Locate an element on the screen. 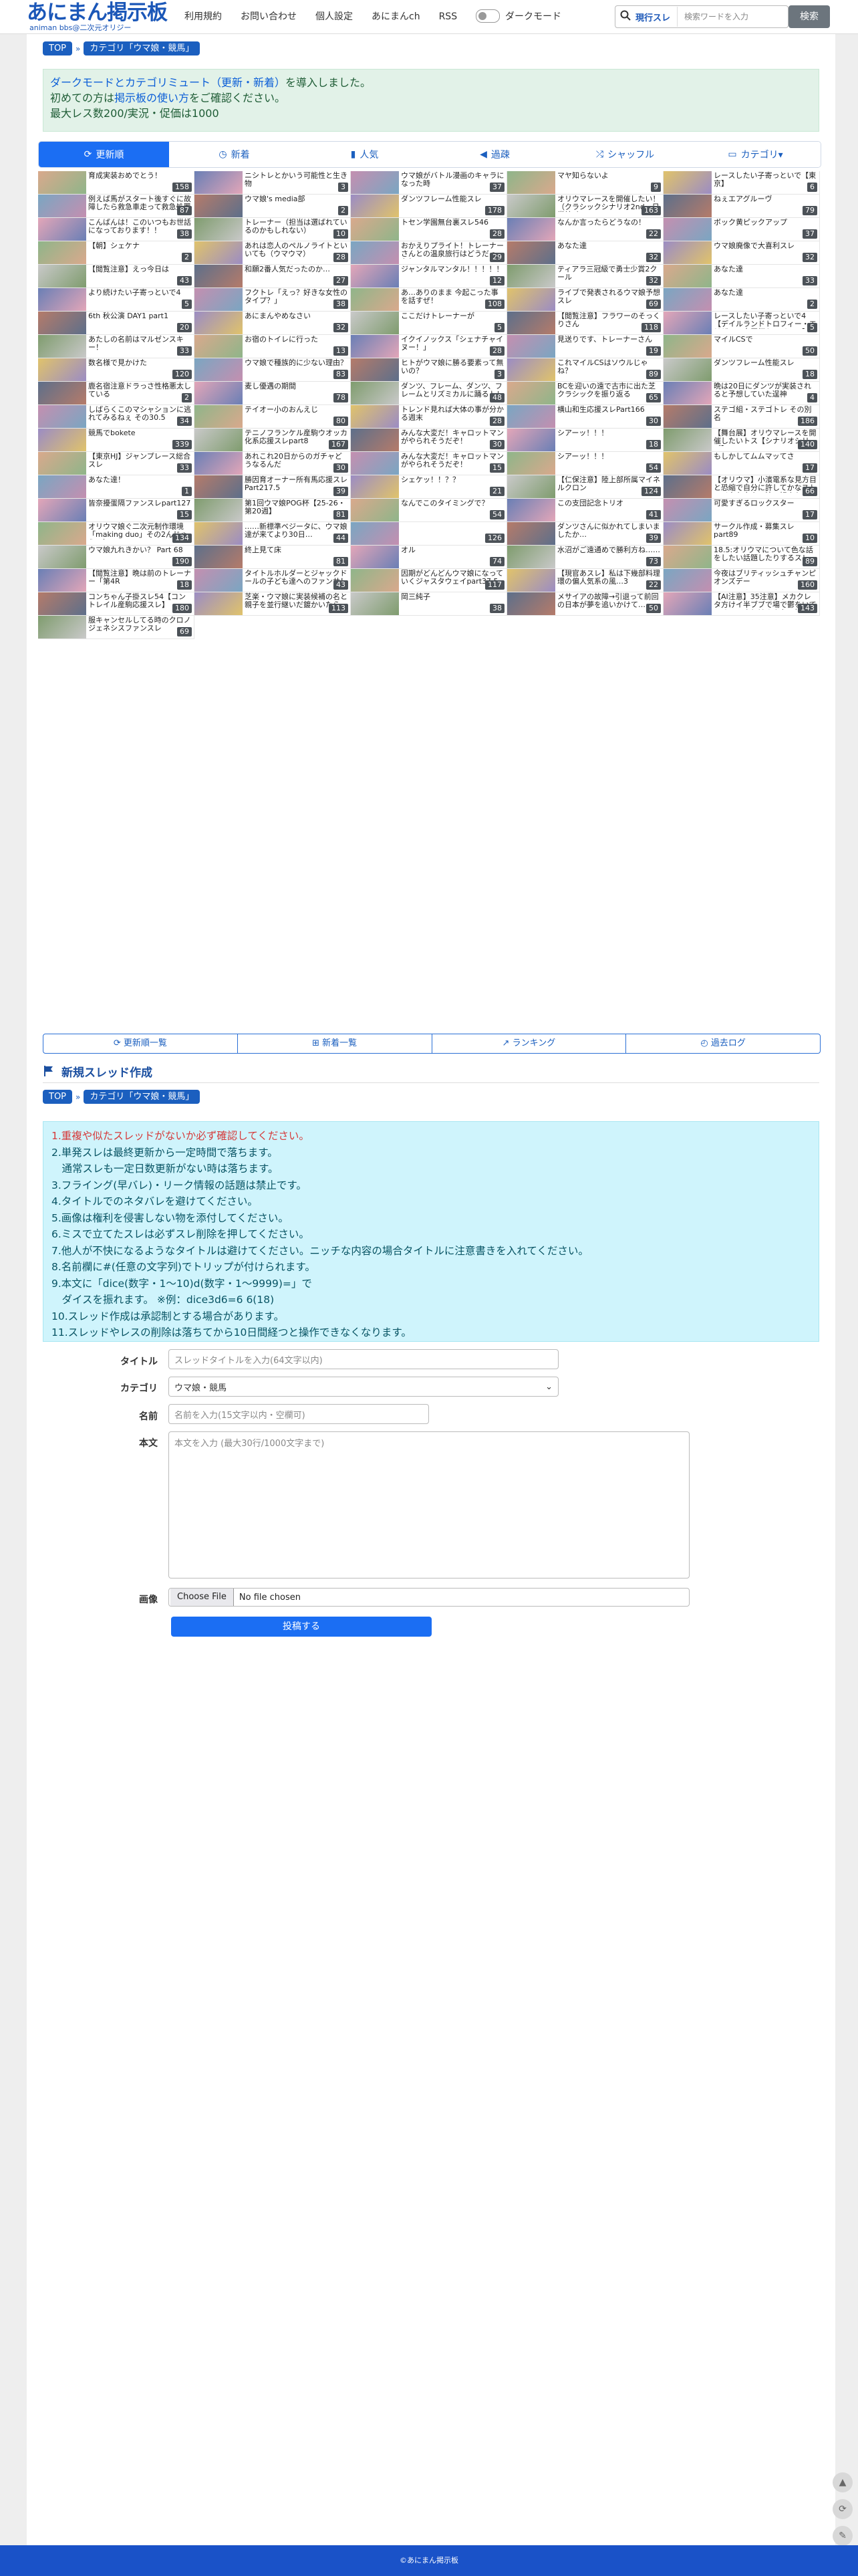 The height and width of the screenshot is (2576, 858). tab-updated: ⟳ 更新順 is located at coordinates (104, 154).